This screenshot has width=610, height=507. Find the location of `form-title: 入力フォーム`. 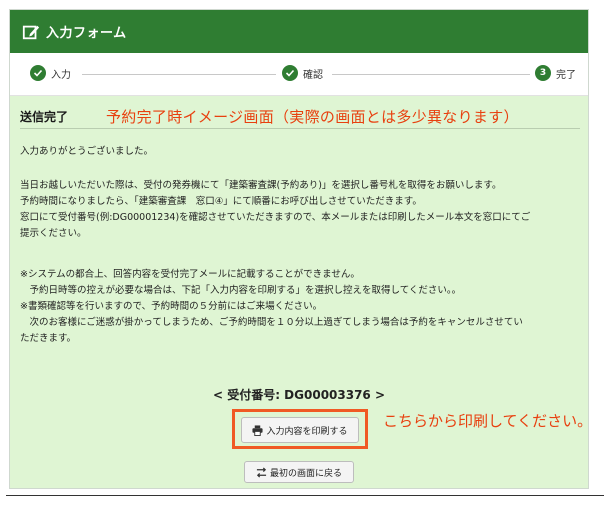

form-title: 入力フォーム is located at coordinates (86, 33).